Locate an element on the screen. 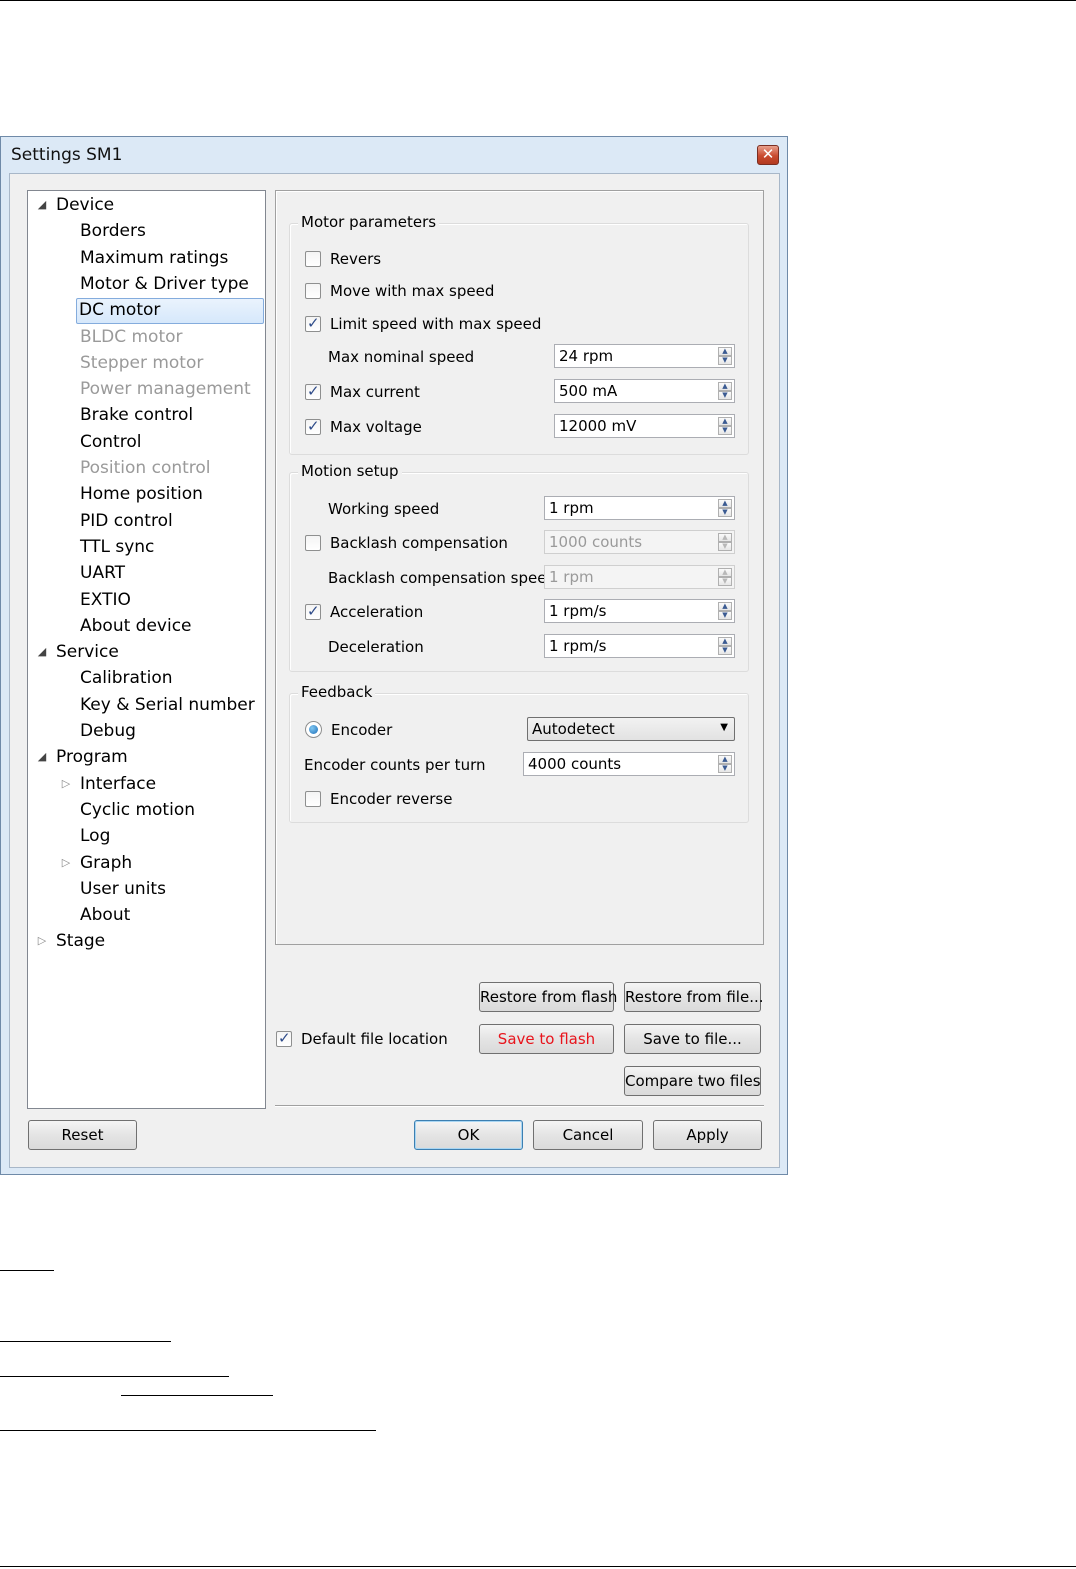 The height and width of the screenshot is (1569, 1076). tree-item: Log is located at coordinates (95, 836).